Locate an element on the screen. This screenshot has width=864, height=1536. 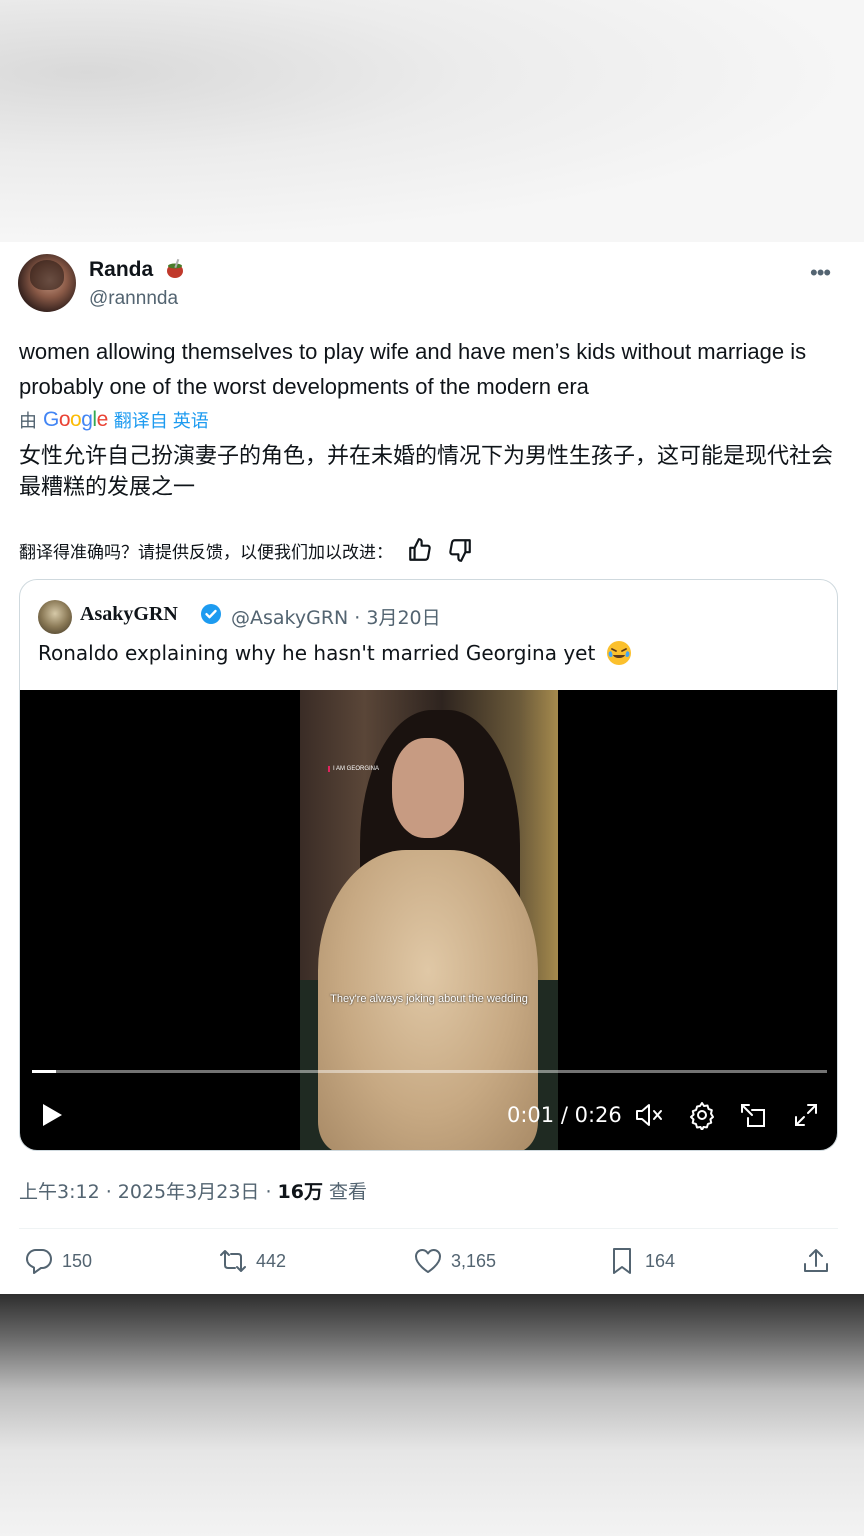
share-button is located at coordinates (816, 1261).